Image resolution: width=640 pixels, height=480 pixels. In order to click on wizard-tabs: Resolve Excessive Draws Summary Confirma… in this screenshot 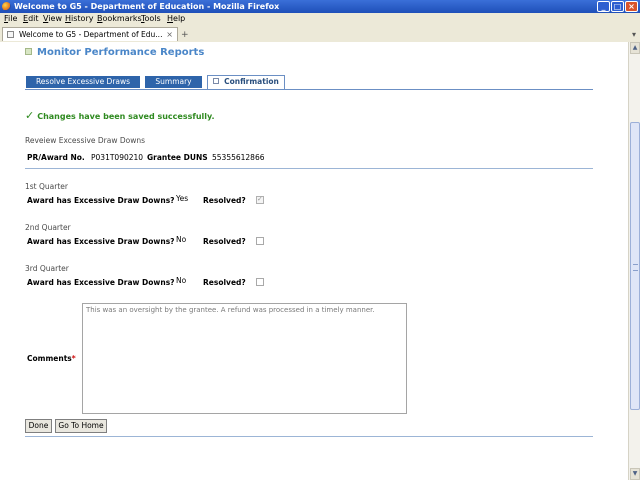, I will do `click(309, 82)`.